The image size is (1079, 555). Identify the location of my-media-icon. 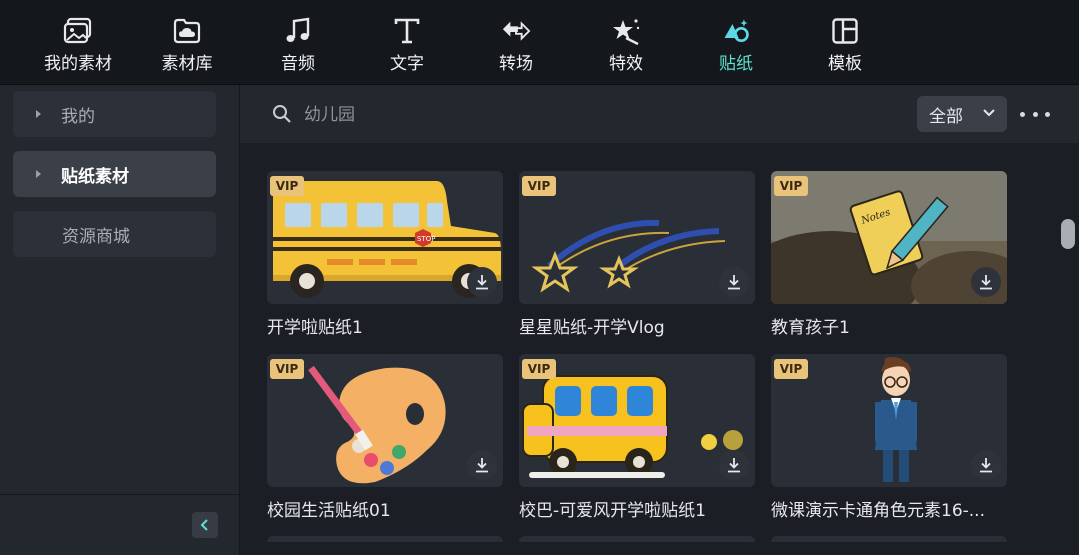
(78, 31).